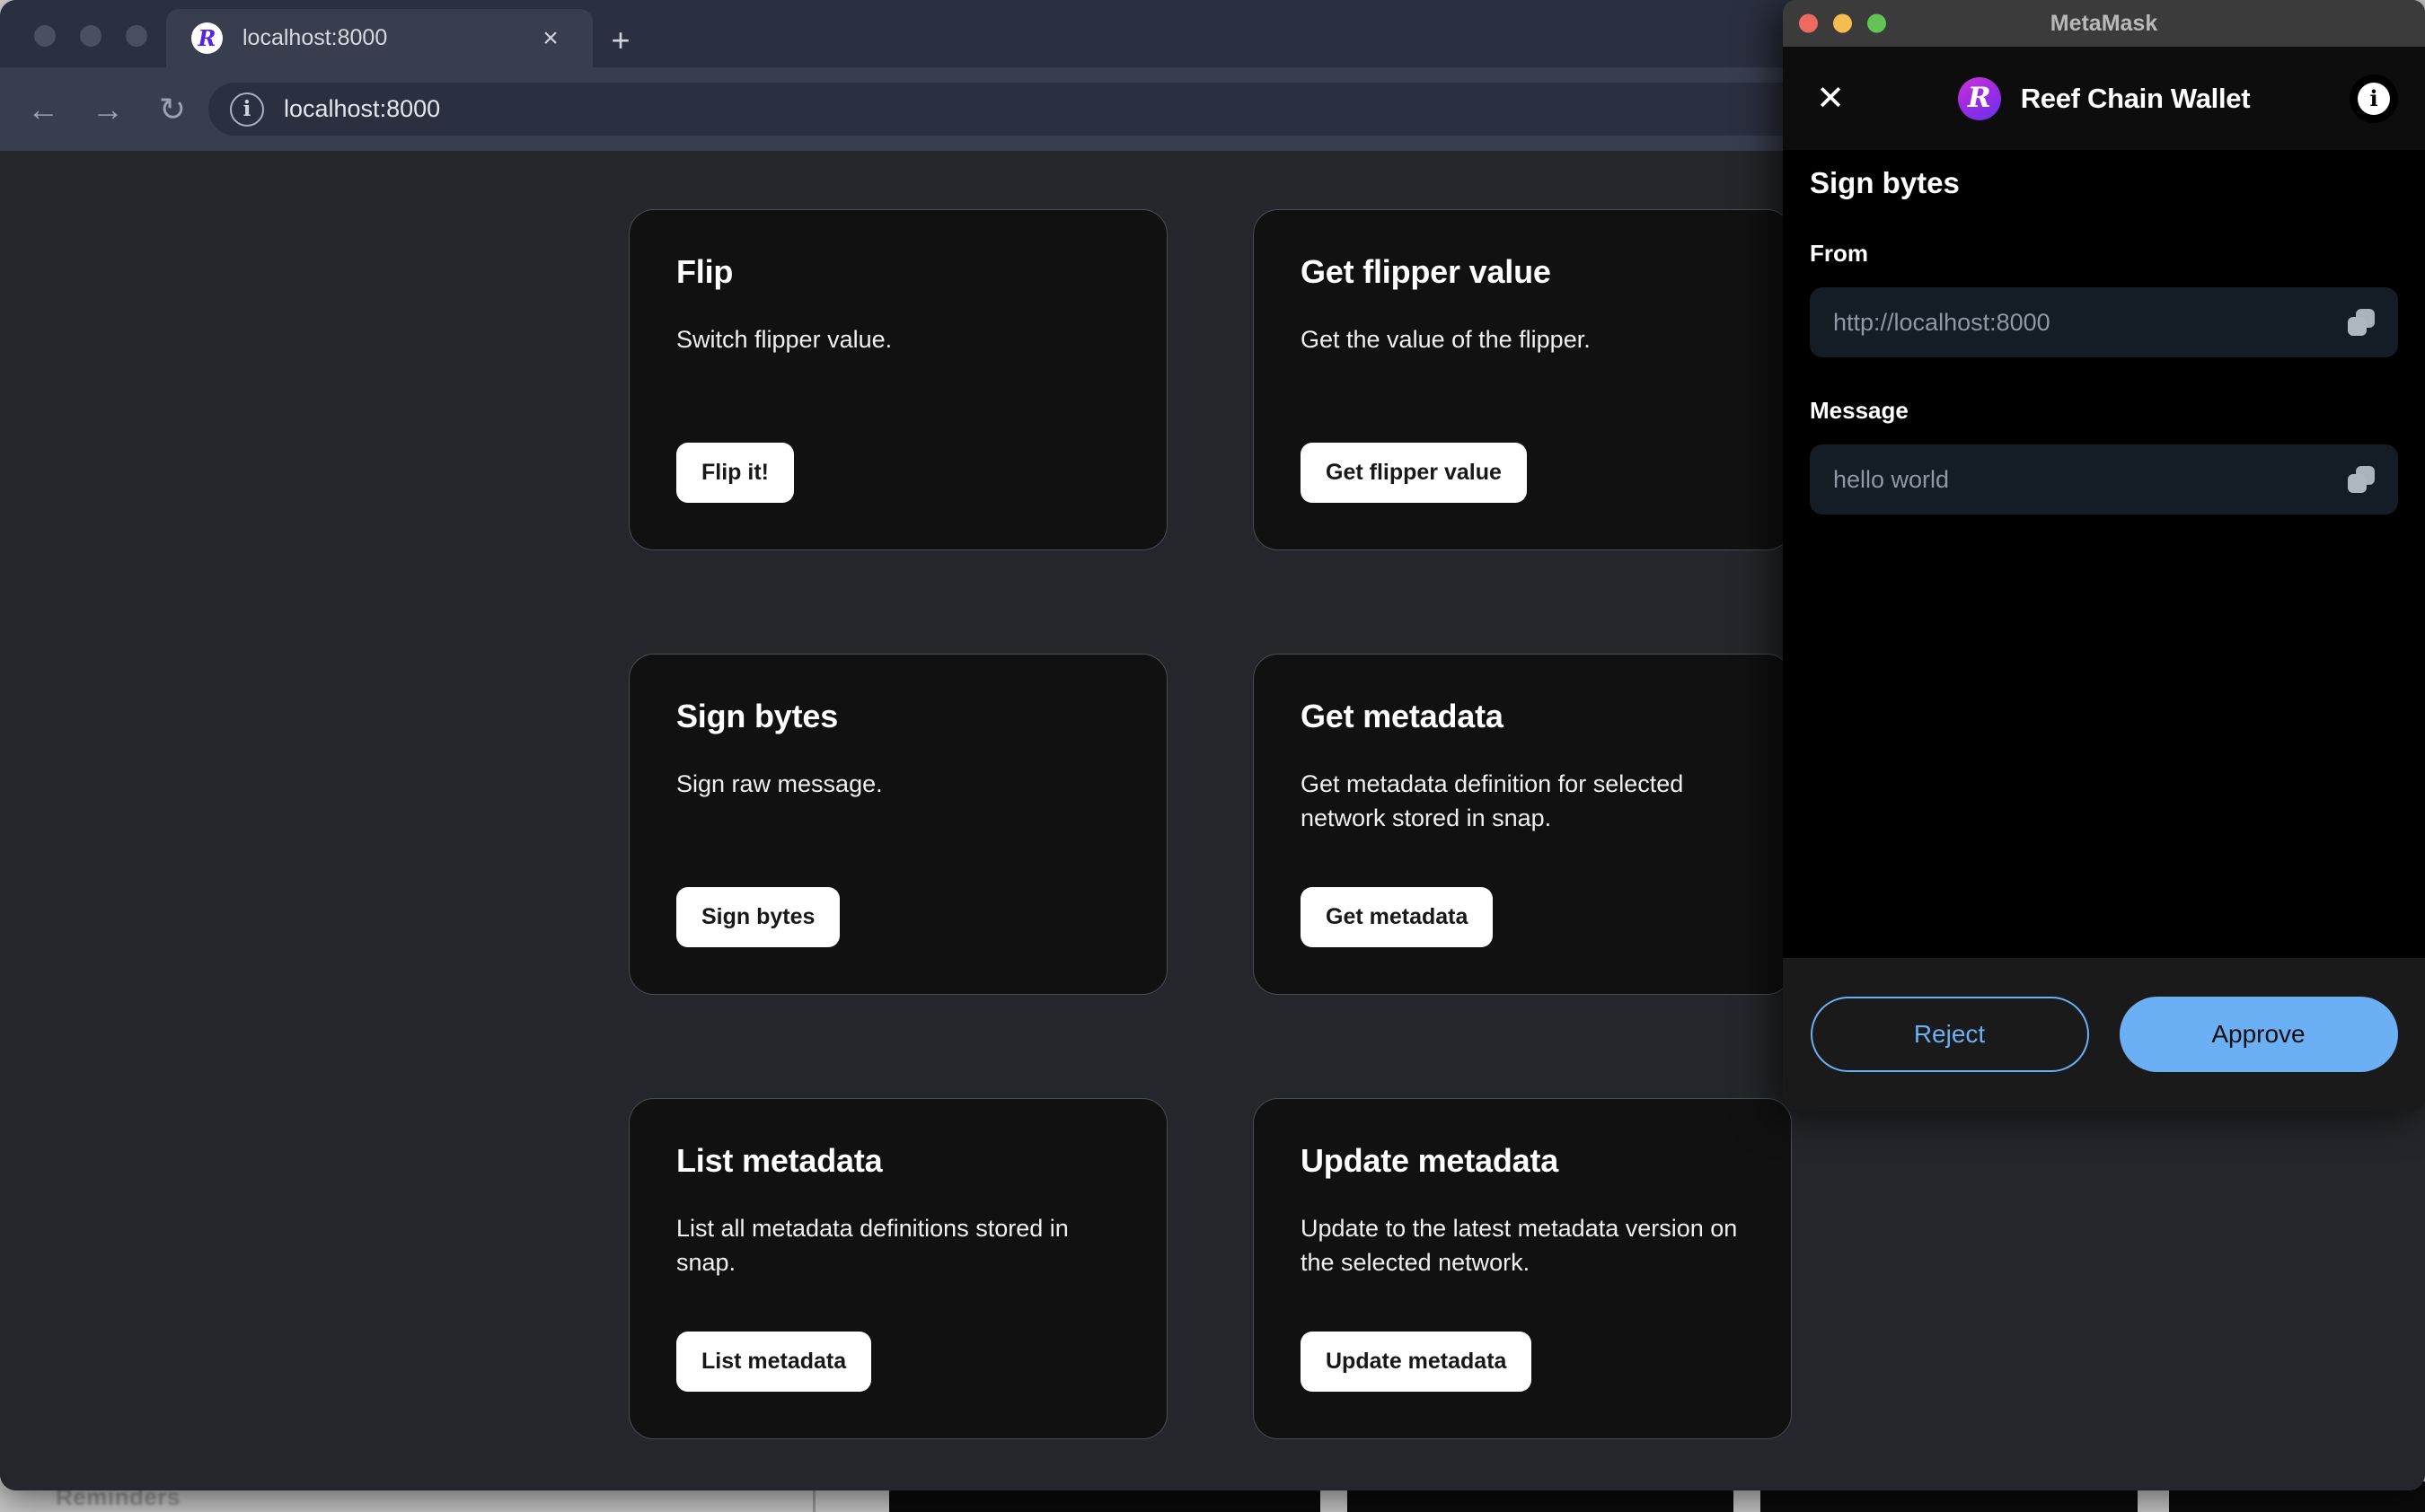 This screenshot has height=1512, width=2425. What do you see at coordinates (1830, 98) in the screenshot?
I see `close-icon: ✕` at bounding box center [1830, 98].